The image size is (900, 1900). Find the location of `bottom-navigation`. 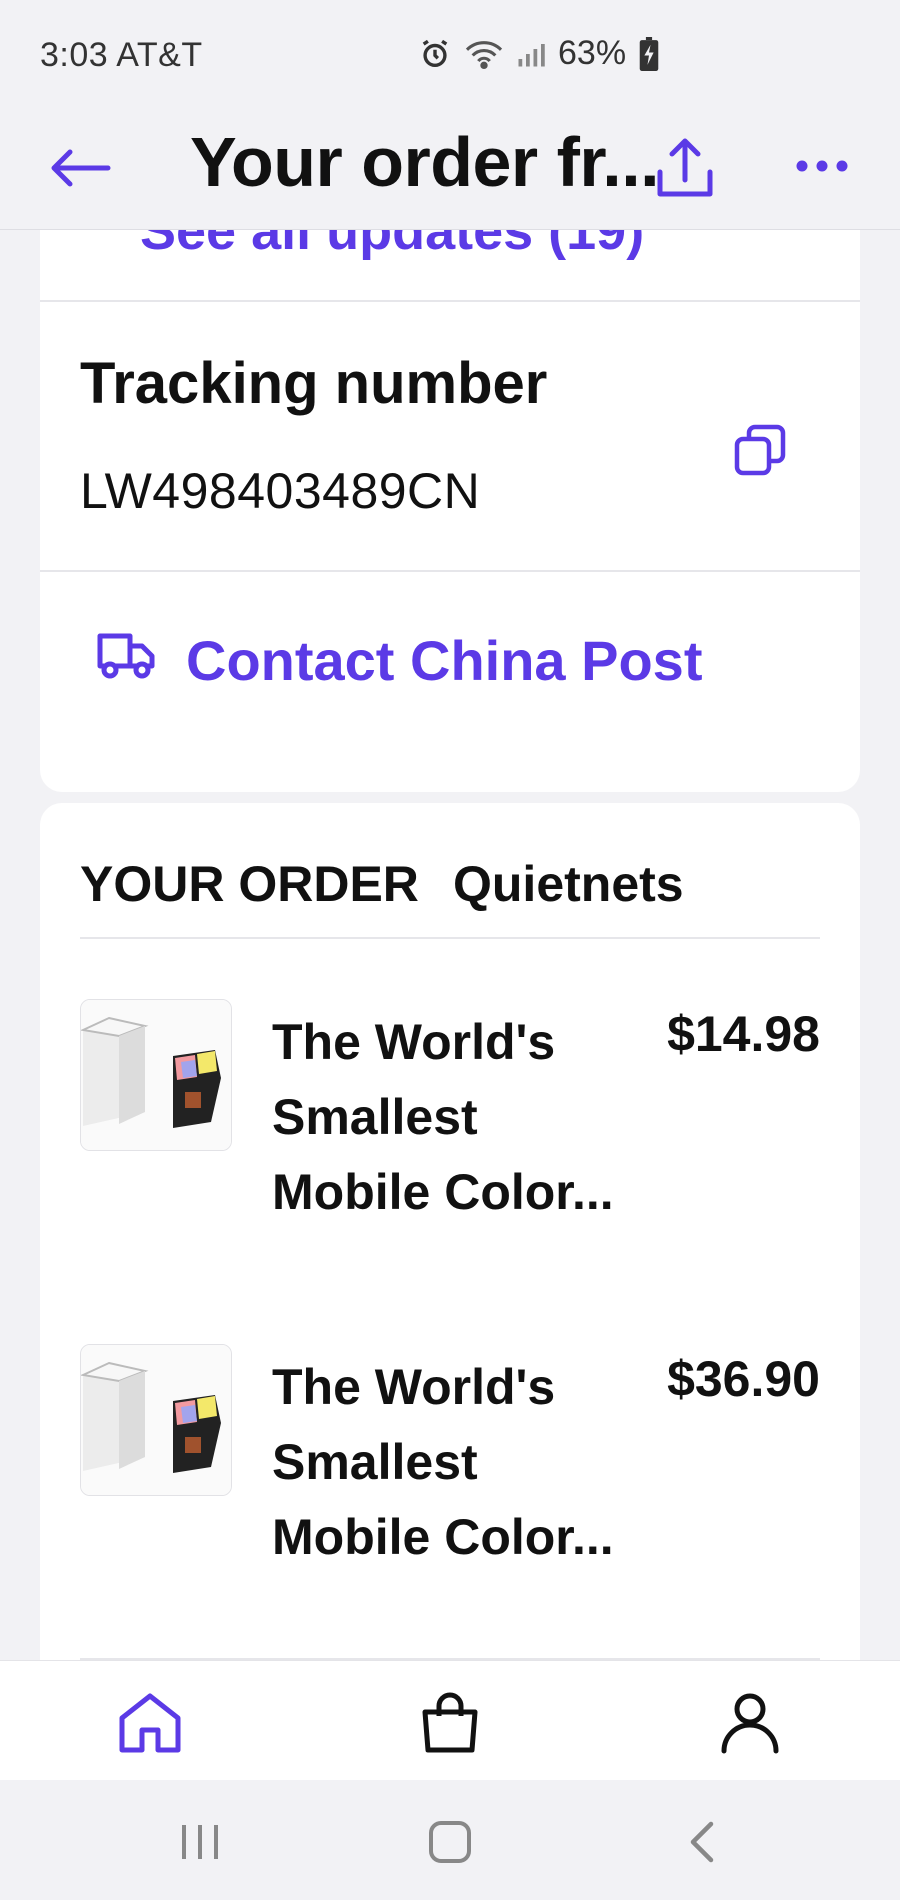

bottom-navigation is located at coordinates (450, 1720).